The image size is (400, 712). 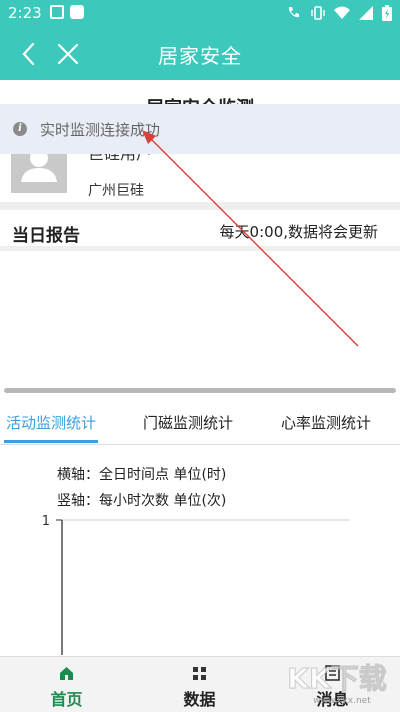 I want to click on status-bar: 2:23, so click(x=200, y=14).